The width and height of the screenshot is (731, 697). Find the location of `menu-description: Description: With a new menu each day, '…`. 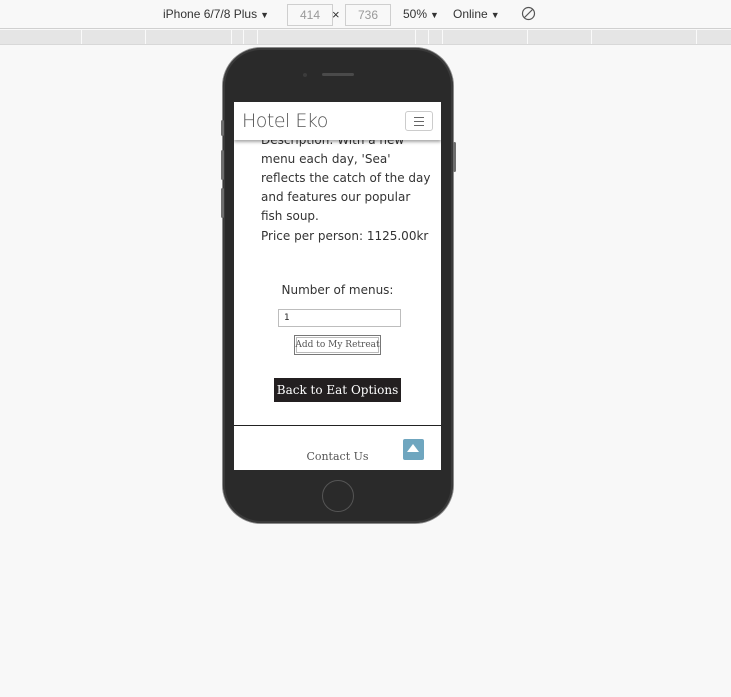

menu-description: Description: With a new menu each day, '… is located at coordinates (346, 178).